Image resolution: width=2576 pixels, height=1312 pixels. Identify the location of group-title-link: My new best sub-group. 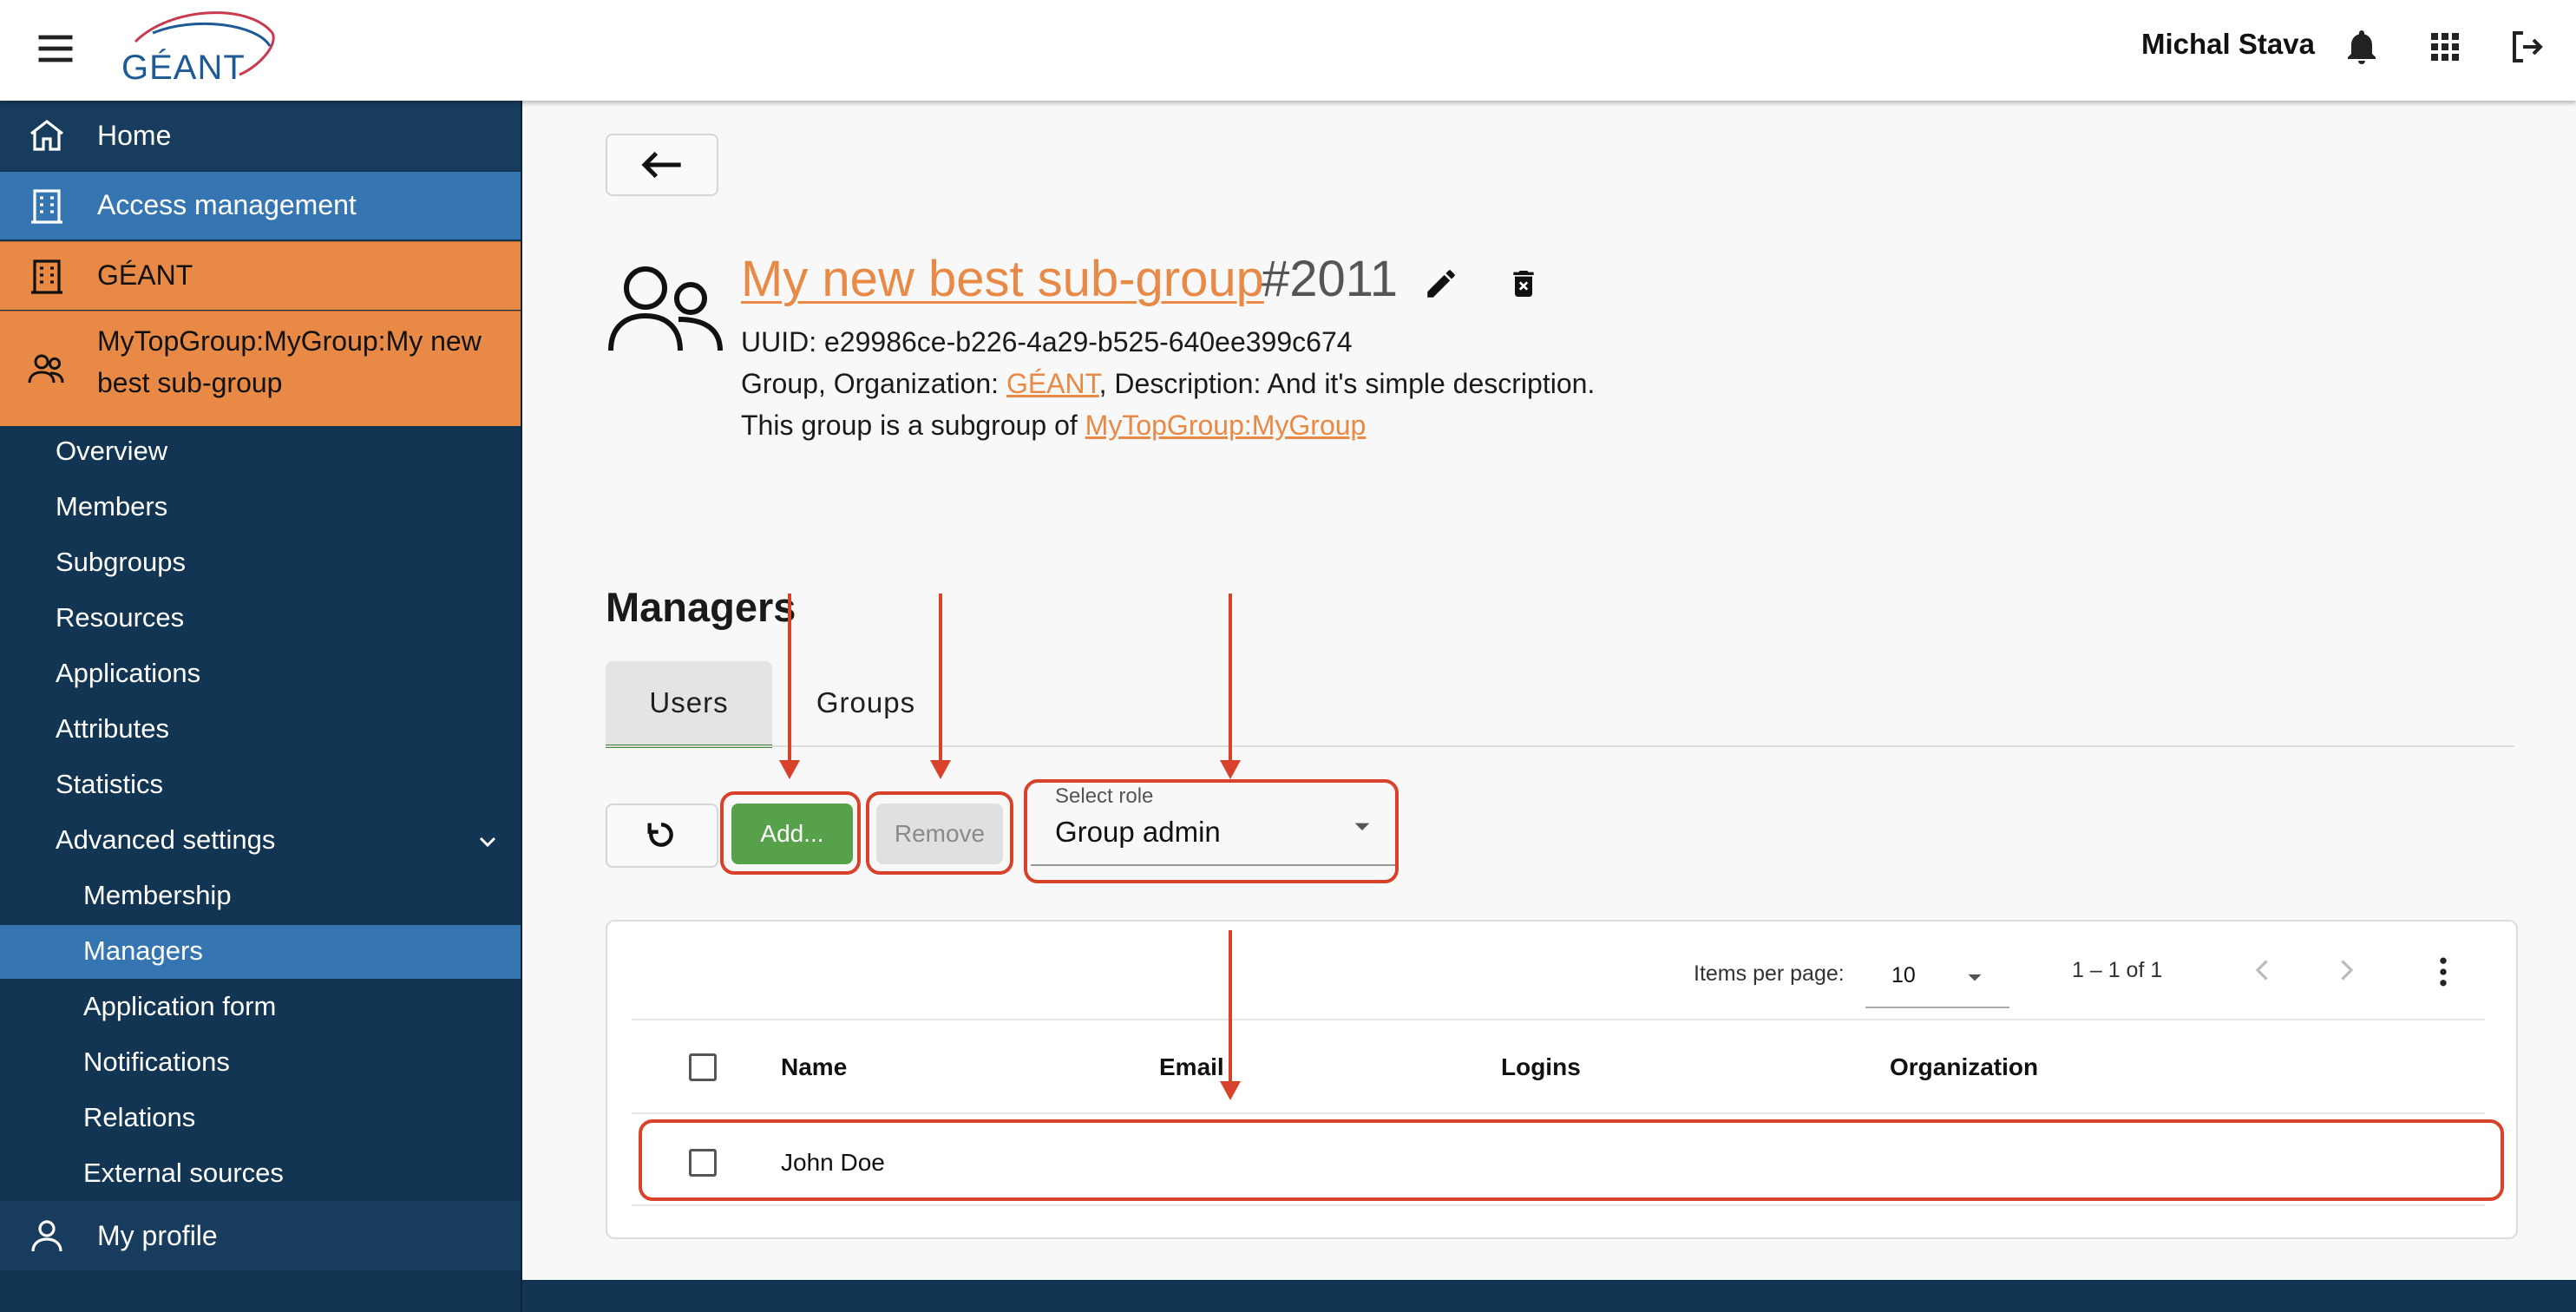
(1002, 279).